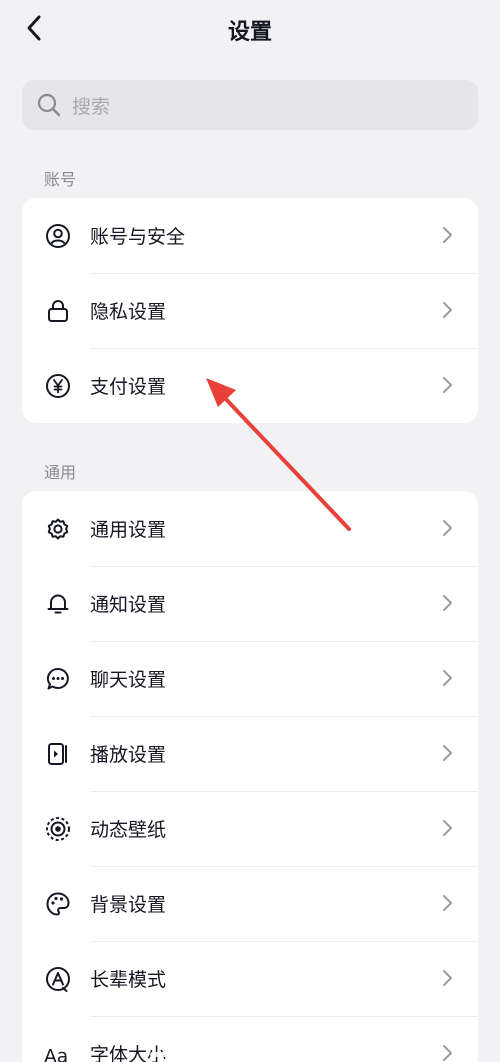 The width and height of the screenshot is (500, 1062). What do you see at coordinates (58, 386) in the screenshot?
I see `yen-circle-icon` at bounding box center [58, 386].